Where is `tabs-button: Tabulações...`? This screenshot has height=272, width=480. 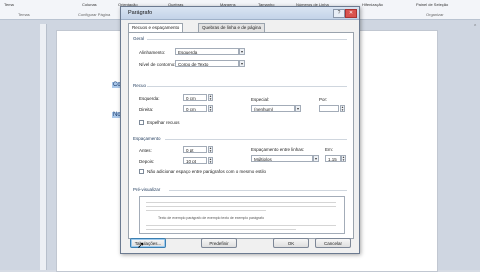 tabs-button: Tabulações... is located at coordinates (148, 243).